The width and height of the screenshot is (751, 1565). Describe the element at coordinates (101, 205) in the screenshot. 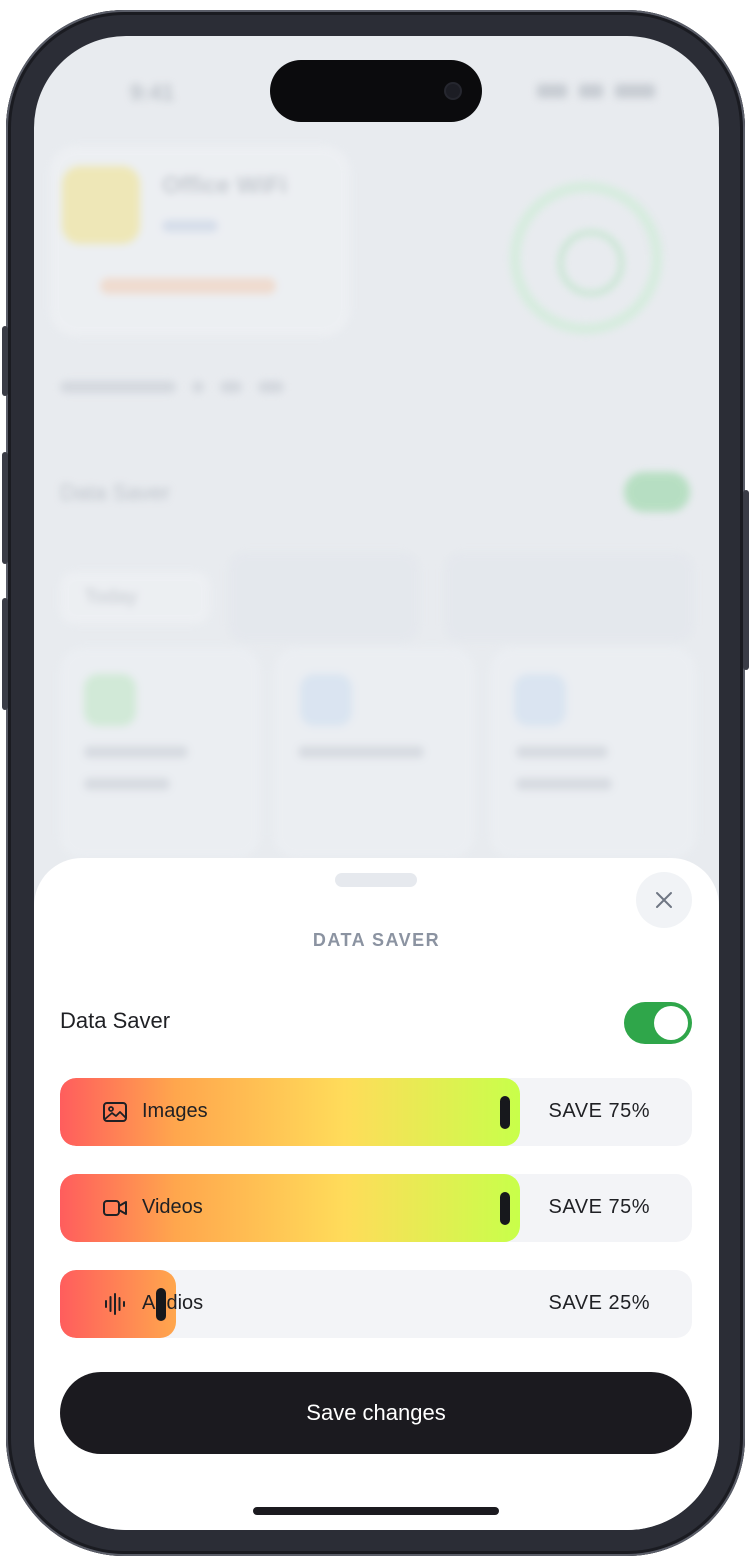

I see `network-logo` at that location.